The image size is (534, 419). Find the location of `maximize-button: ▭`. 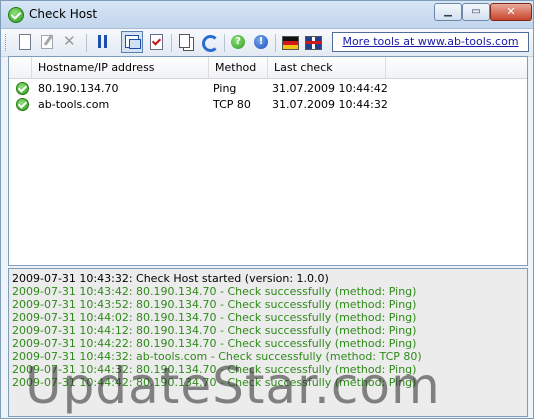

maximize-button: ▭ is located at coordinates (476, 12).